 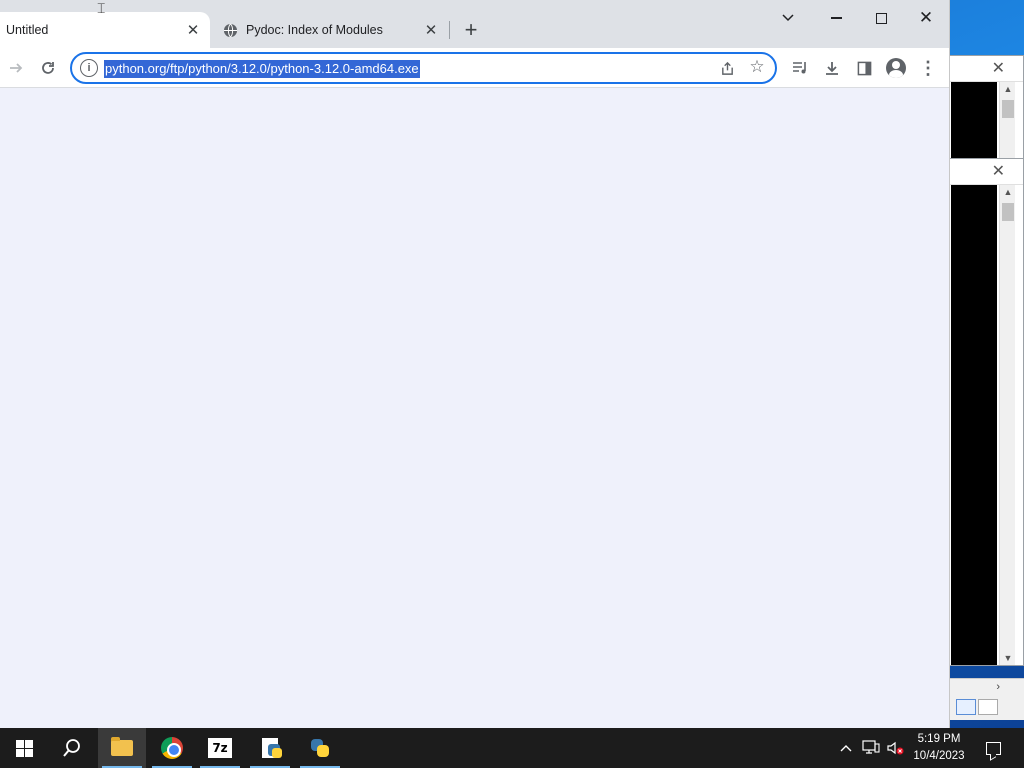 What do you see at coordinates (1008, 658) in the screenshot?
I see `scroll-down-icon: ▼` at bounding box center [1008, 658].